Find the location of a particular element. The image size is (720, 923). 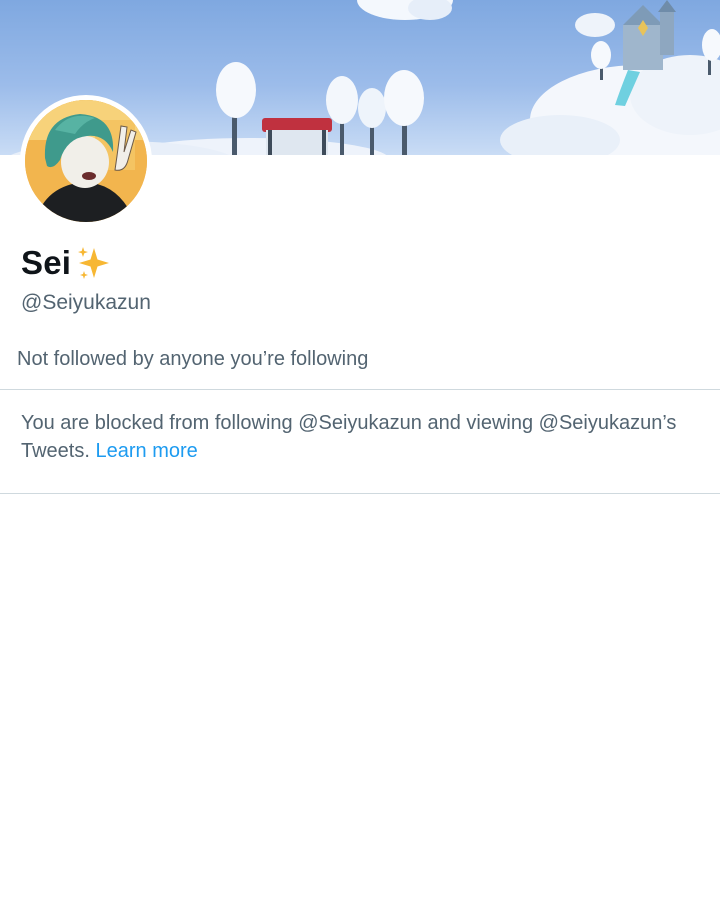

avatar-image is located at coordinates (86, 161).